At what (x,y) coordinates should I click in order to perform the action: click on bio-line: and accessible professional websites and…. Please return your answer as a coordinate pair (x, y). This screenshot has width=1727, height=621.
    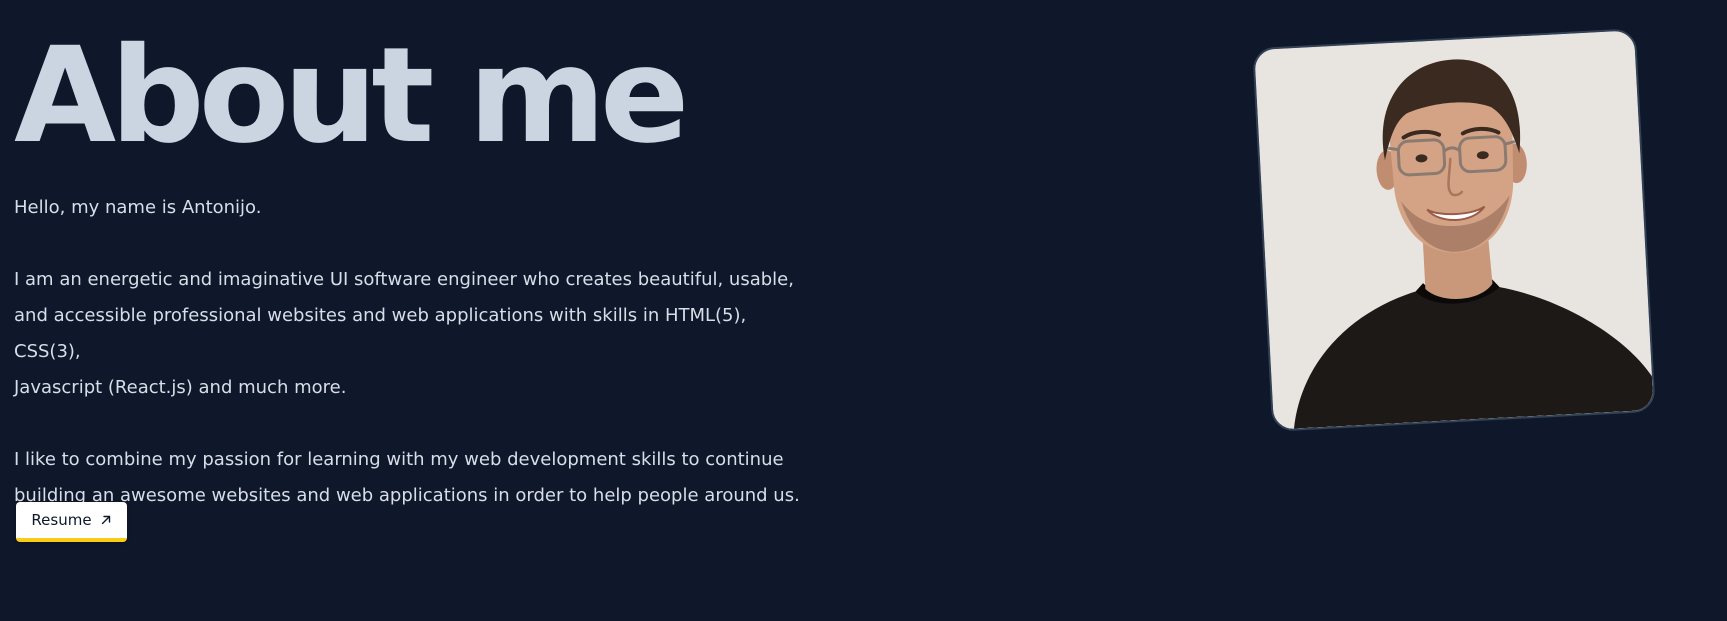
    Looking at the image, I should click on (380, 333).